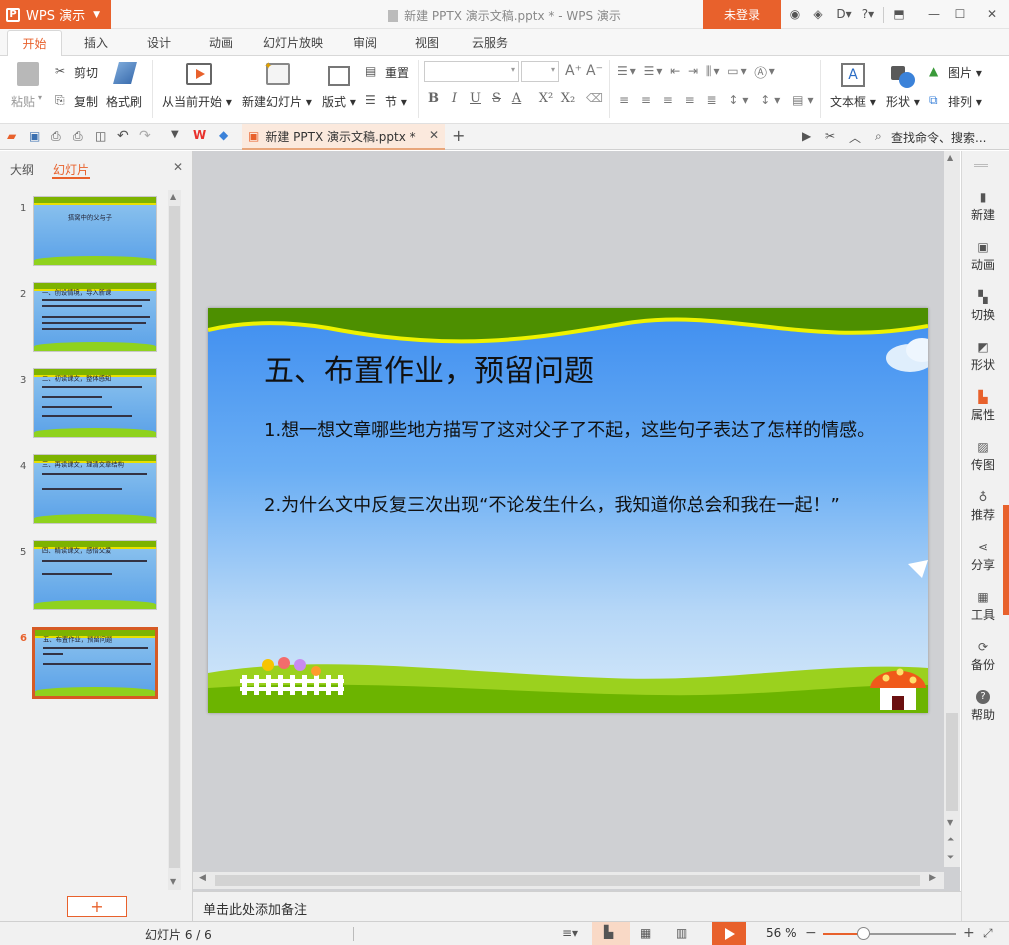 This screenshot has width=1009, height=945. I want to click on pane-button-property: ▙ 属性, so click(983, 406).